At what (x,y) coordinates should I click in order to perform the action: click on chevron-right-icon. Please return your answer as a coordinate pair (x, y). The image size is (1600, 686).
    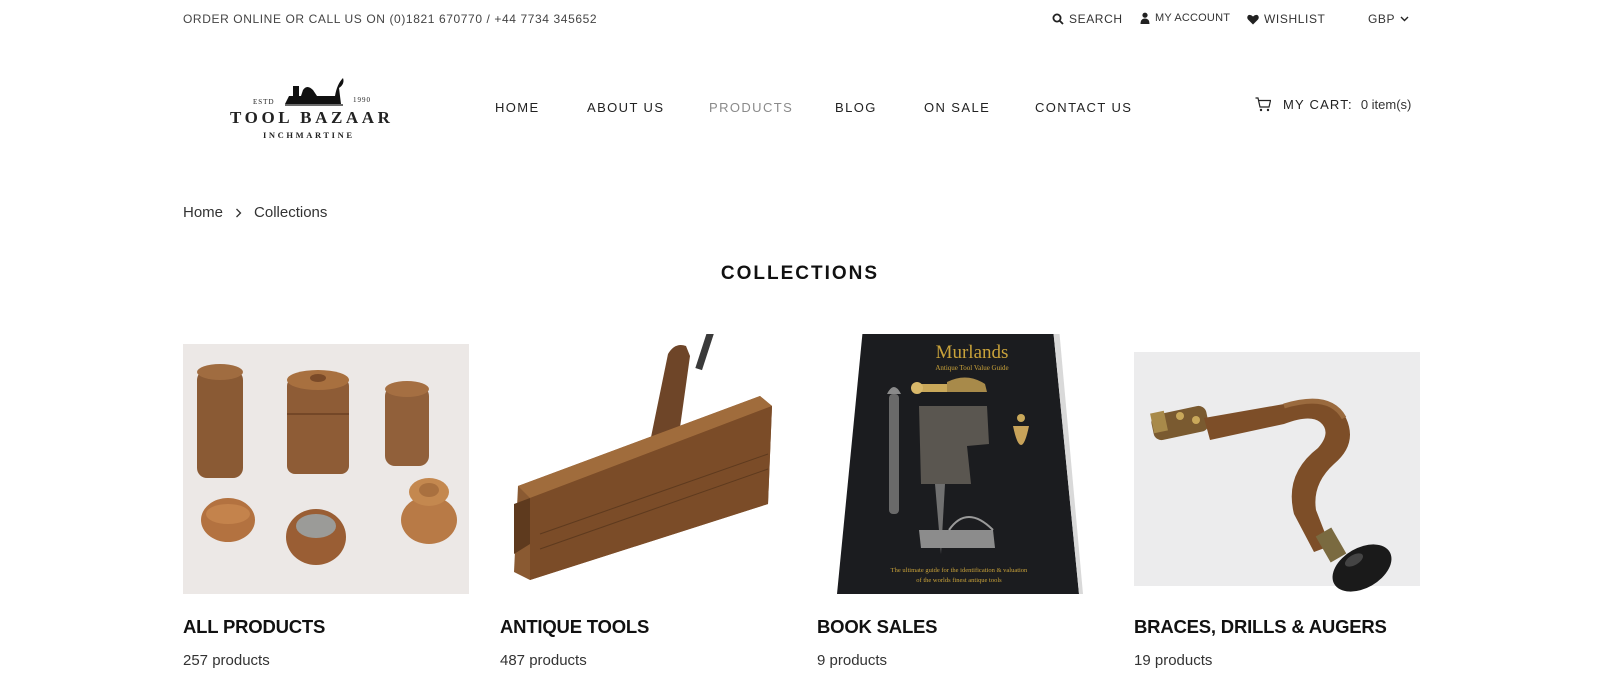
    Looking at the image, I should click on (239, 212).